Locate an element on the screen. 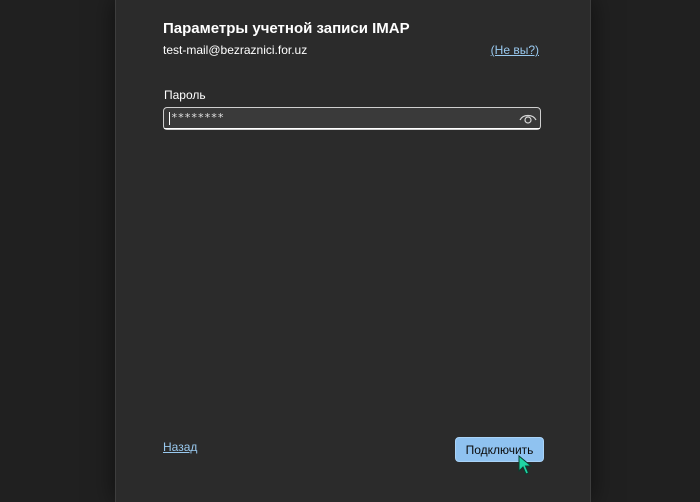 The height and width of the screenshot is (502, 700). password-field: ******** is located at coordinates (352, 118).